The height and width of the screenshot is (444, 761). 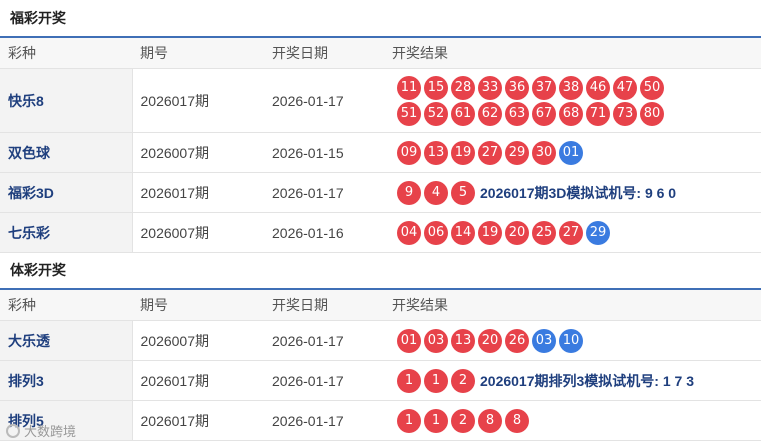 What do you see at coordinates (409, 87) in the screenshot?
I see `red-ball: 11` at bounding box center [409, 87].